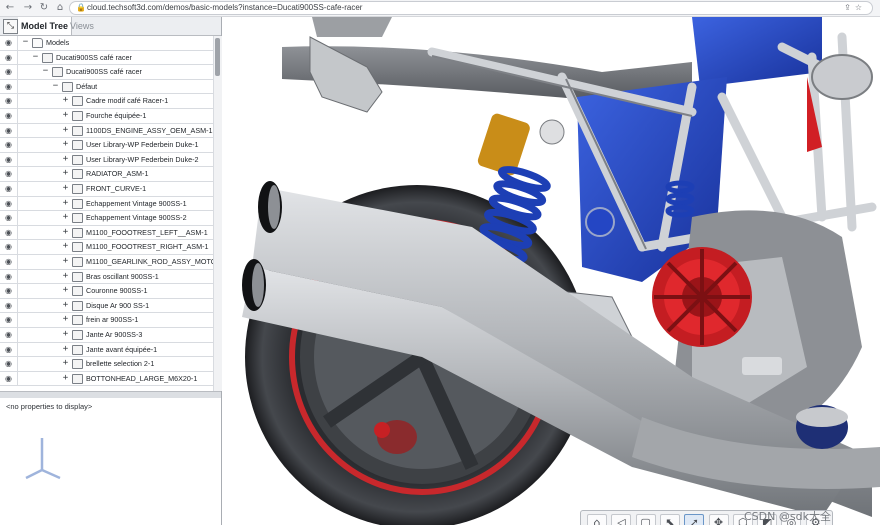 Image resolution: width=880 pixels, height=530 pixels. Describe the element at coordinates (106, 87) in the screenshot. I see `tree-row: ◉ − Défaut` at that location.